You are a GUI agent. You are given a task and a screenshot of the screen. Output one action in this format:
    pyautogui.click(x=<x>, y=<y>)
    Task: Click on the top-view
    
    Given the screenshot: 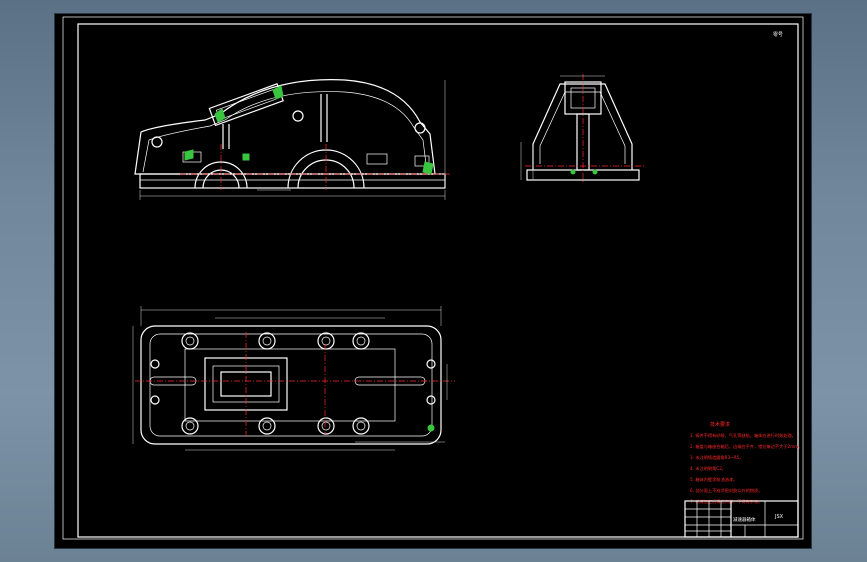 What is the action you would take?
    pyautogui.click(x=293, y=378)
    